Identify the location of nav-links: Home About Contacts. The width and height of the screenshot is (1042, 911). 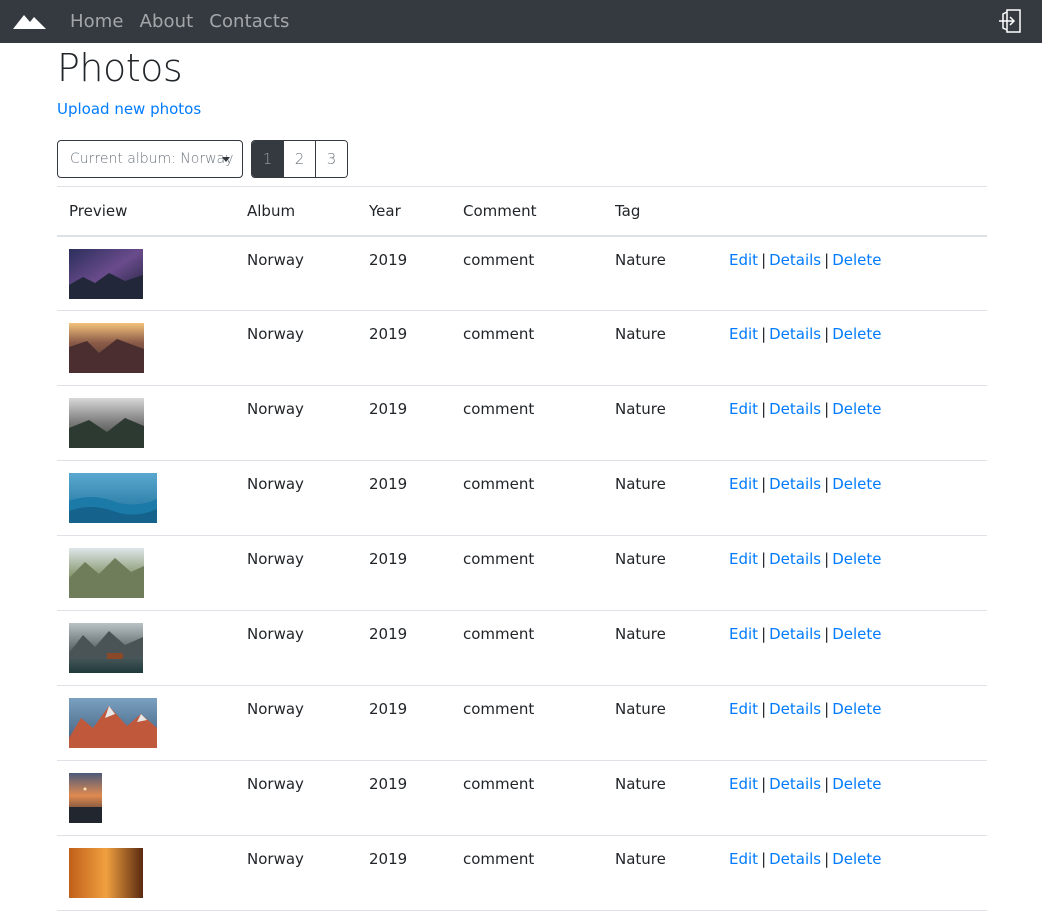
(188, 21).